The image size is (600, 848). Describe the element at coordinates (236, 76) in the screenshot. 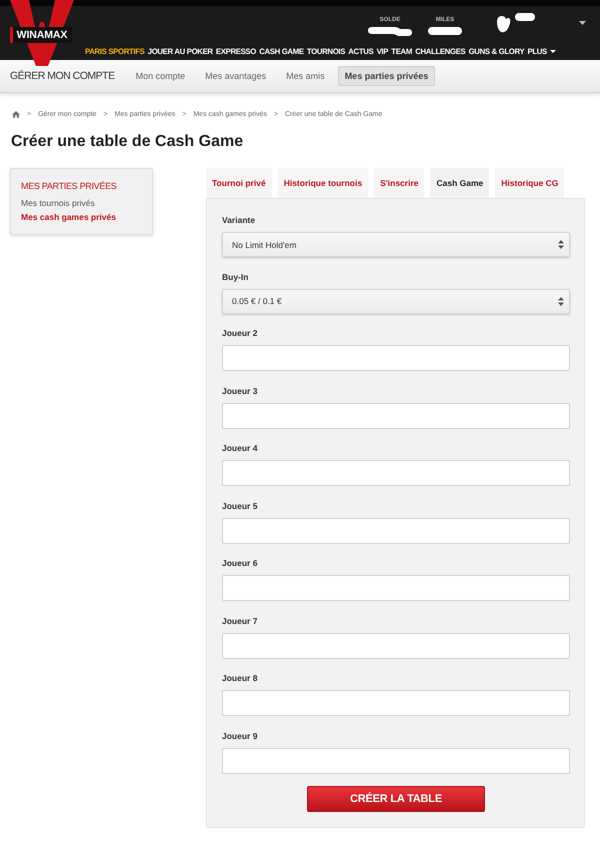

I see `account-nav-tab: Mes avantages` at that location.